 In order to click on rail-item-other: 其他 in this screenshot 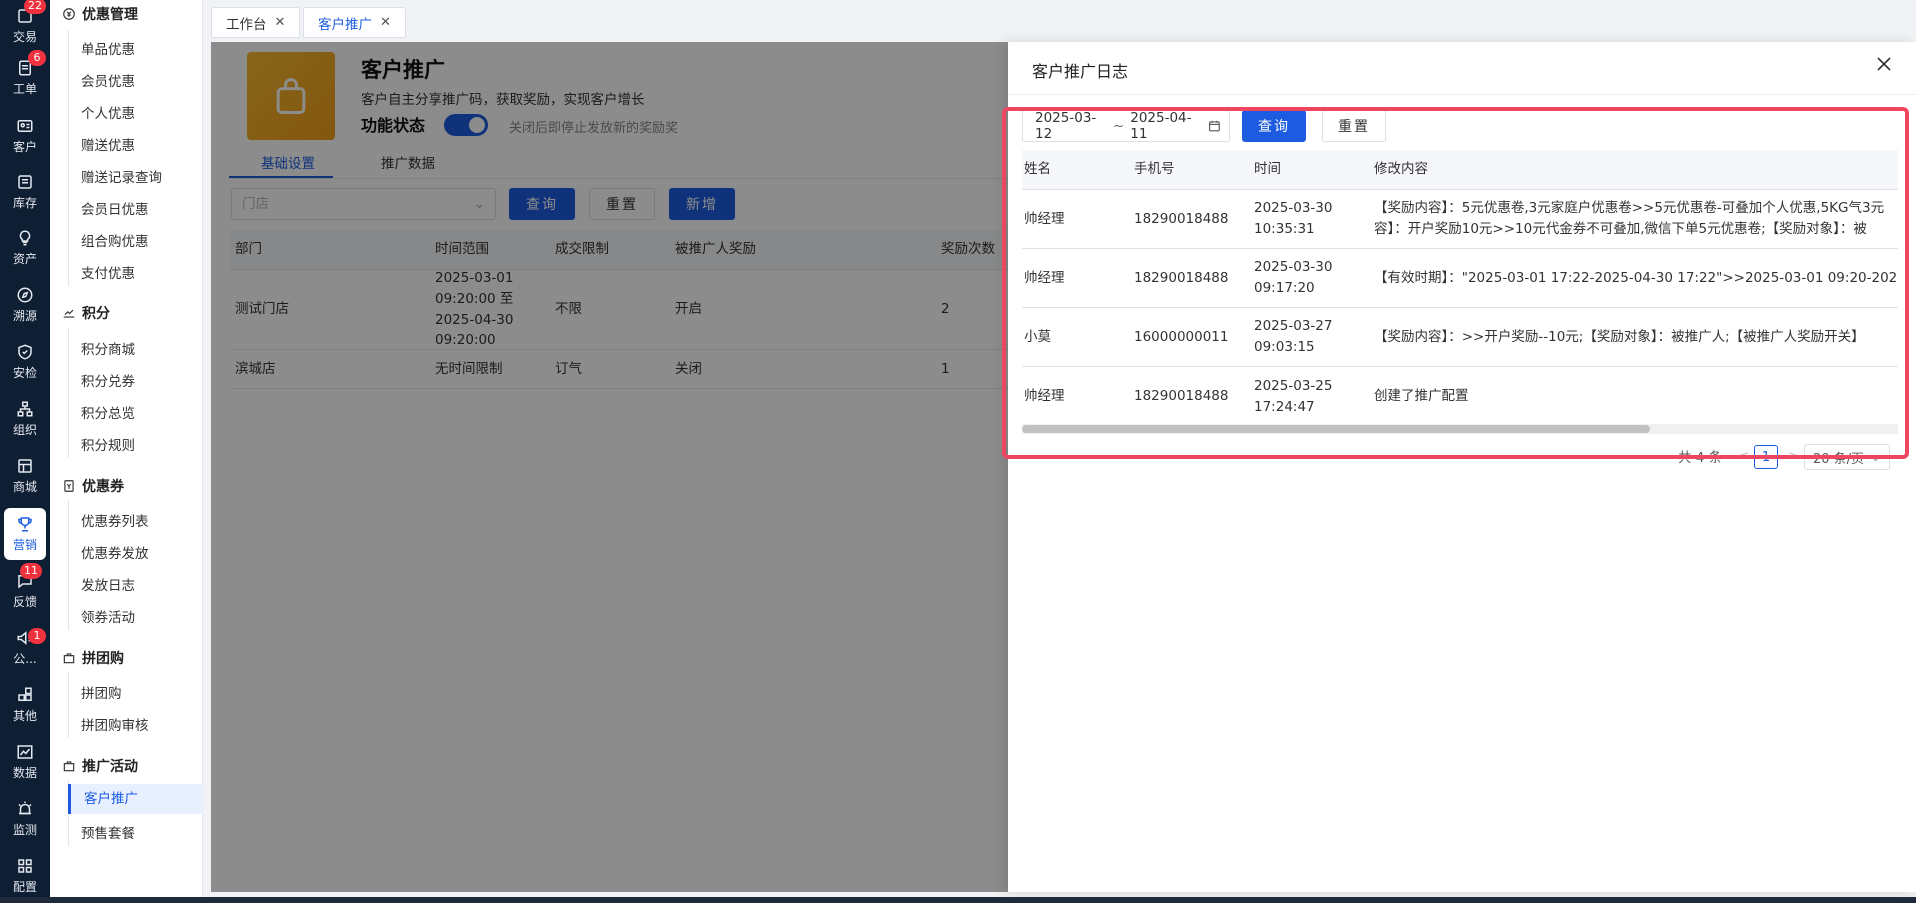, I will do `click(25, 705)`.